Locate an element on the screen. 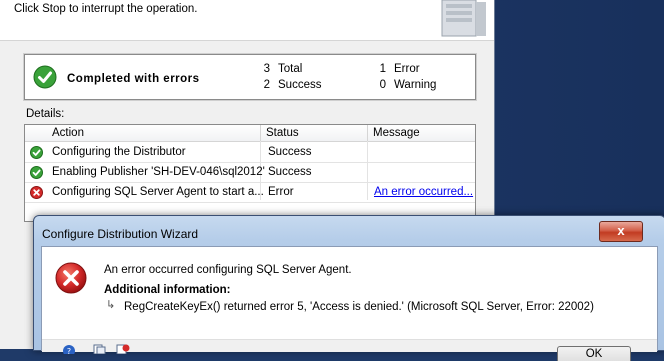 This screenshot has width=664, height=361. total-stat: 3 Total is located at coordinates (279, 69).